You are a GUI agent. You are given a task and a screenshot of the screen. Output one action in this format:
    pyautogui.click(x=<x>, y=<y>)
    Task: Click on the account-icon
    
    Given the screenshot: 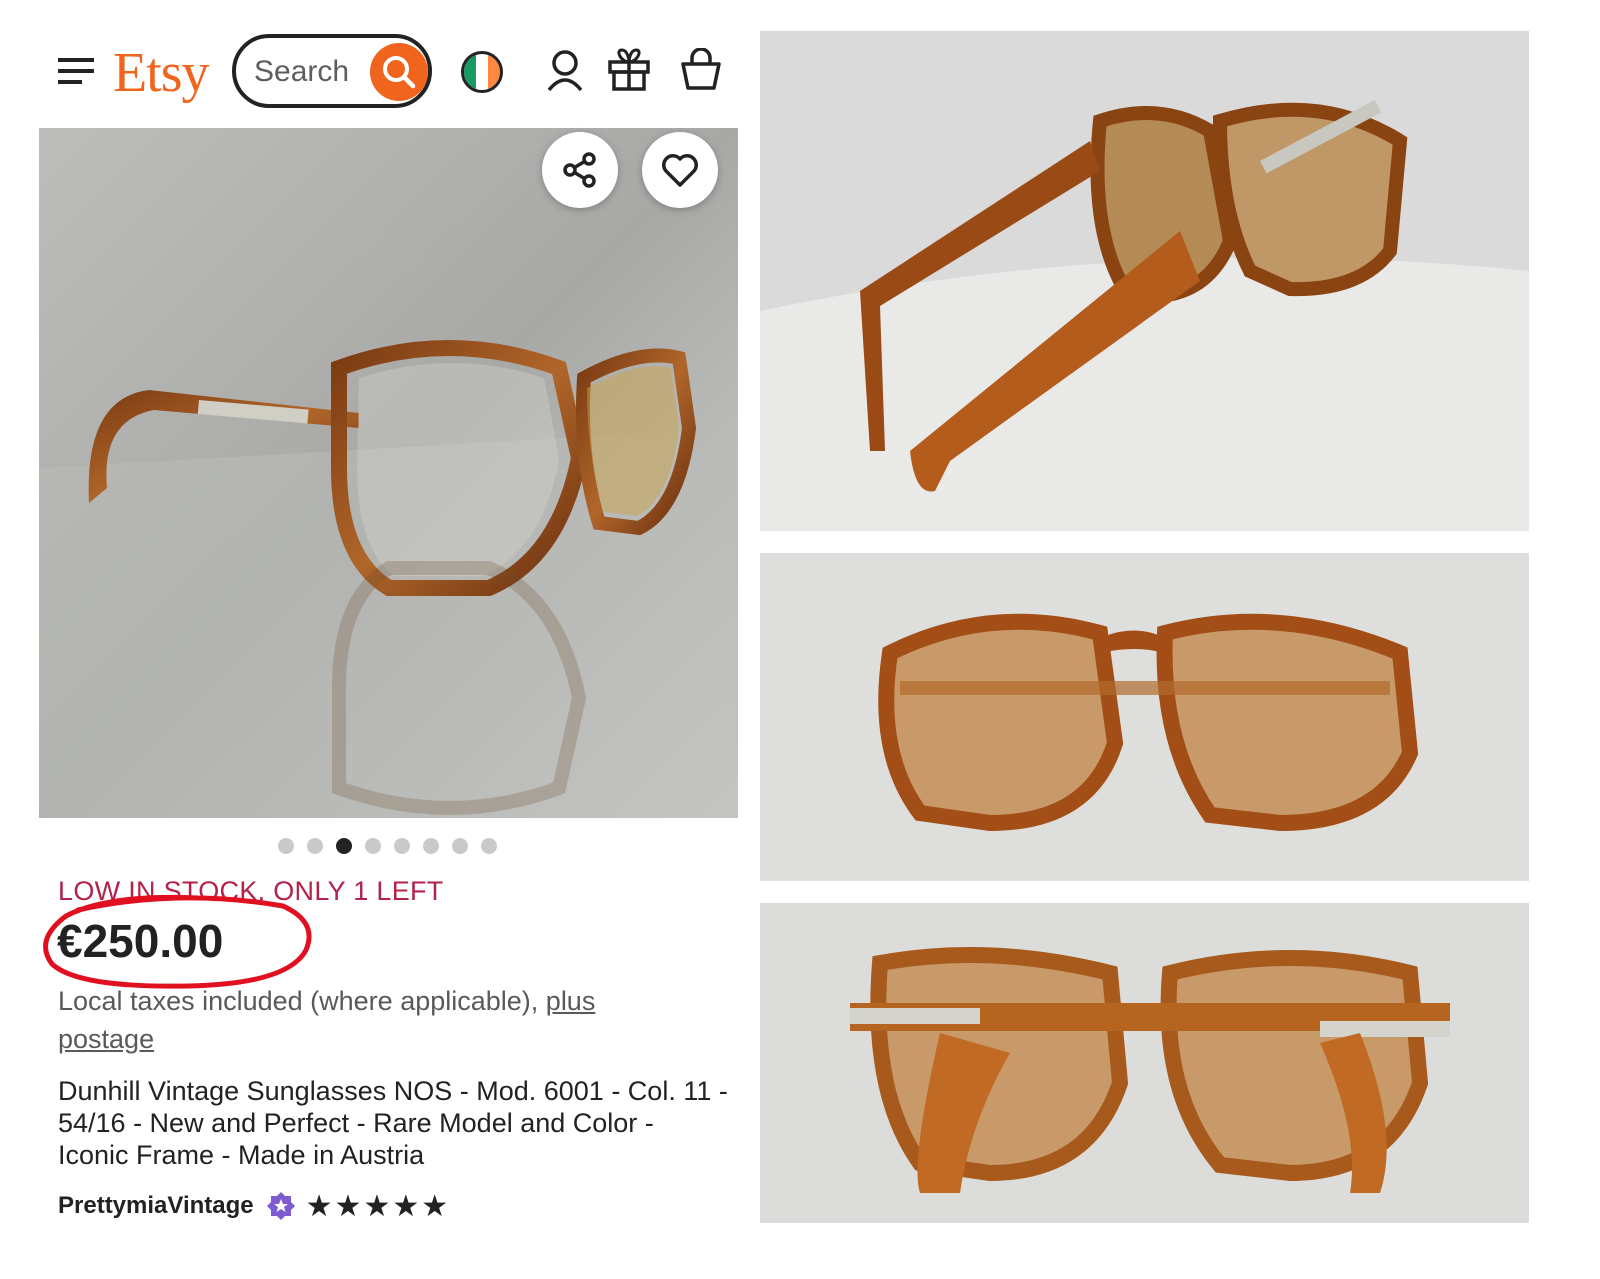 What is the action you would take?
    pyautogui.click(x=565, y=71)
    